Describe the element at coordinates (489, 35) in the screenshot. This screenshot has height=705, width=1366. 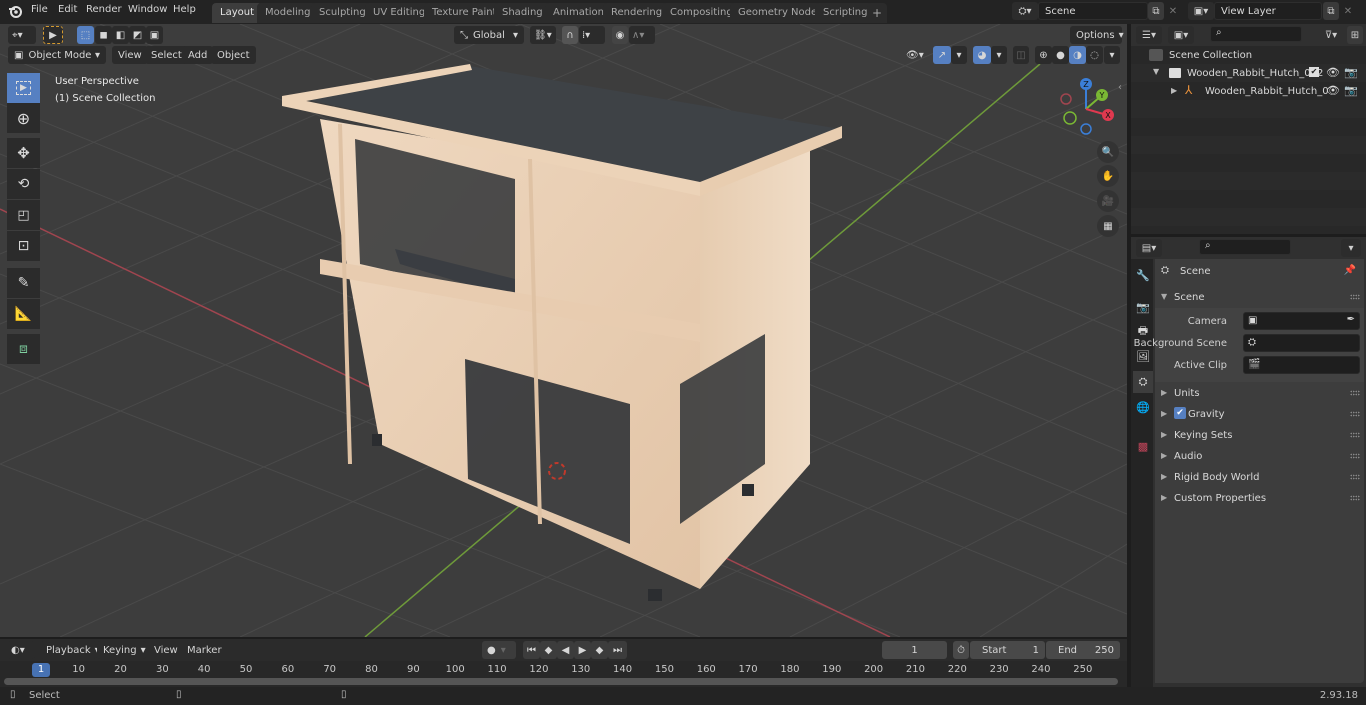
I see `transform-orientation-dropdown: ⤡ Global ▾` at that location.